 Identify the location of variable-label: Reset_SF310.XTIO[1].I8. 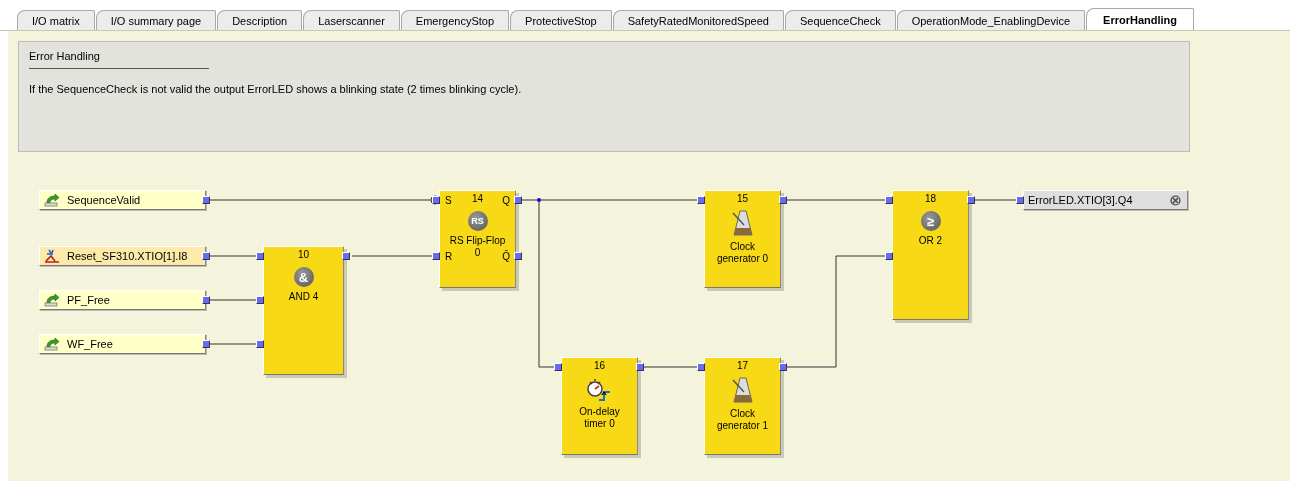
(127, 256).